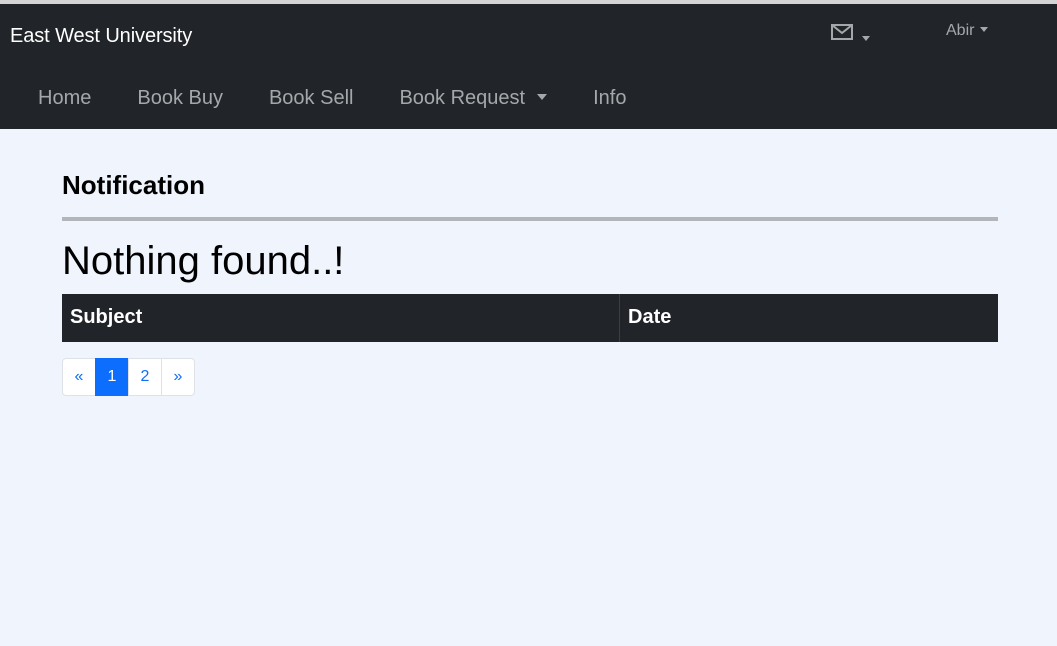 The image size is (1057, 646). What do you see at coordinates (530, 219) in the screenshot?
I see `divider` at bounding box center [530, 219].